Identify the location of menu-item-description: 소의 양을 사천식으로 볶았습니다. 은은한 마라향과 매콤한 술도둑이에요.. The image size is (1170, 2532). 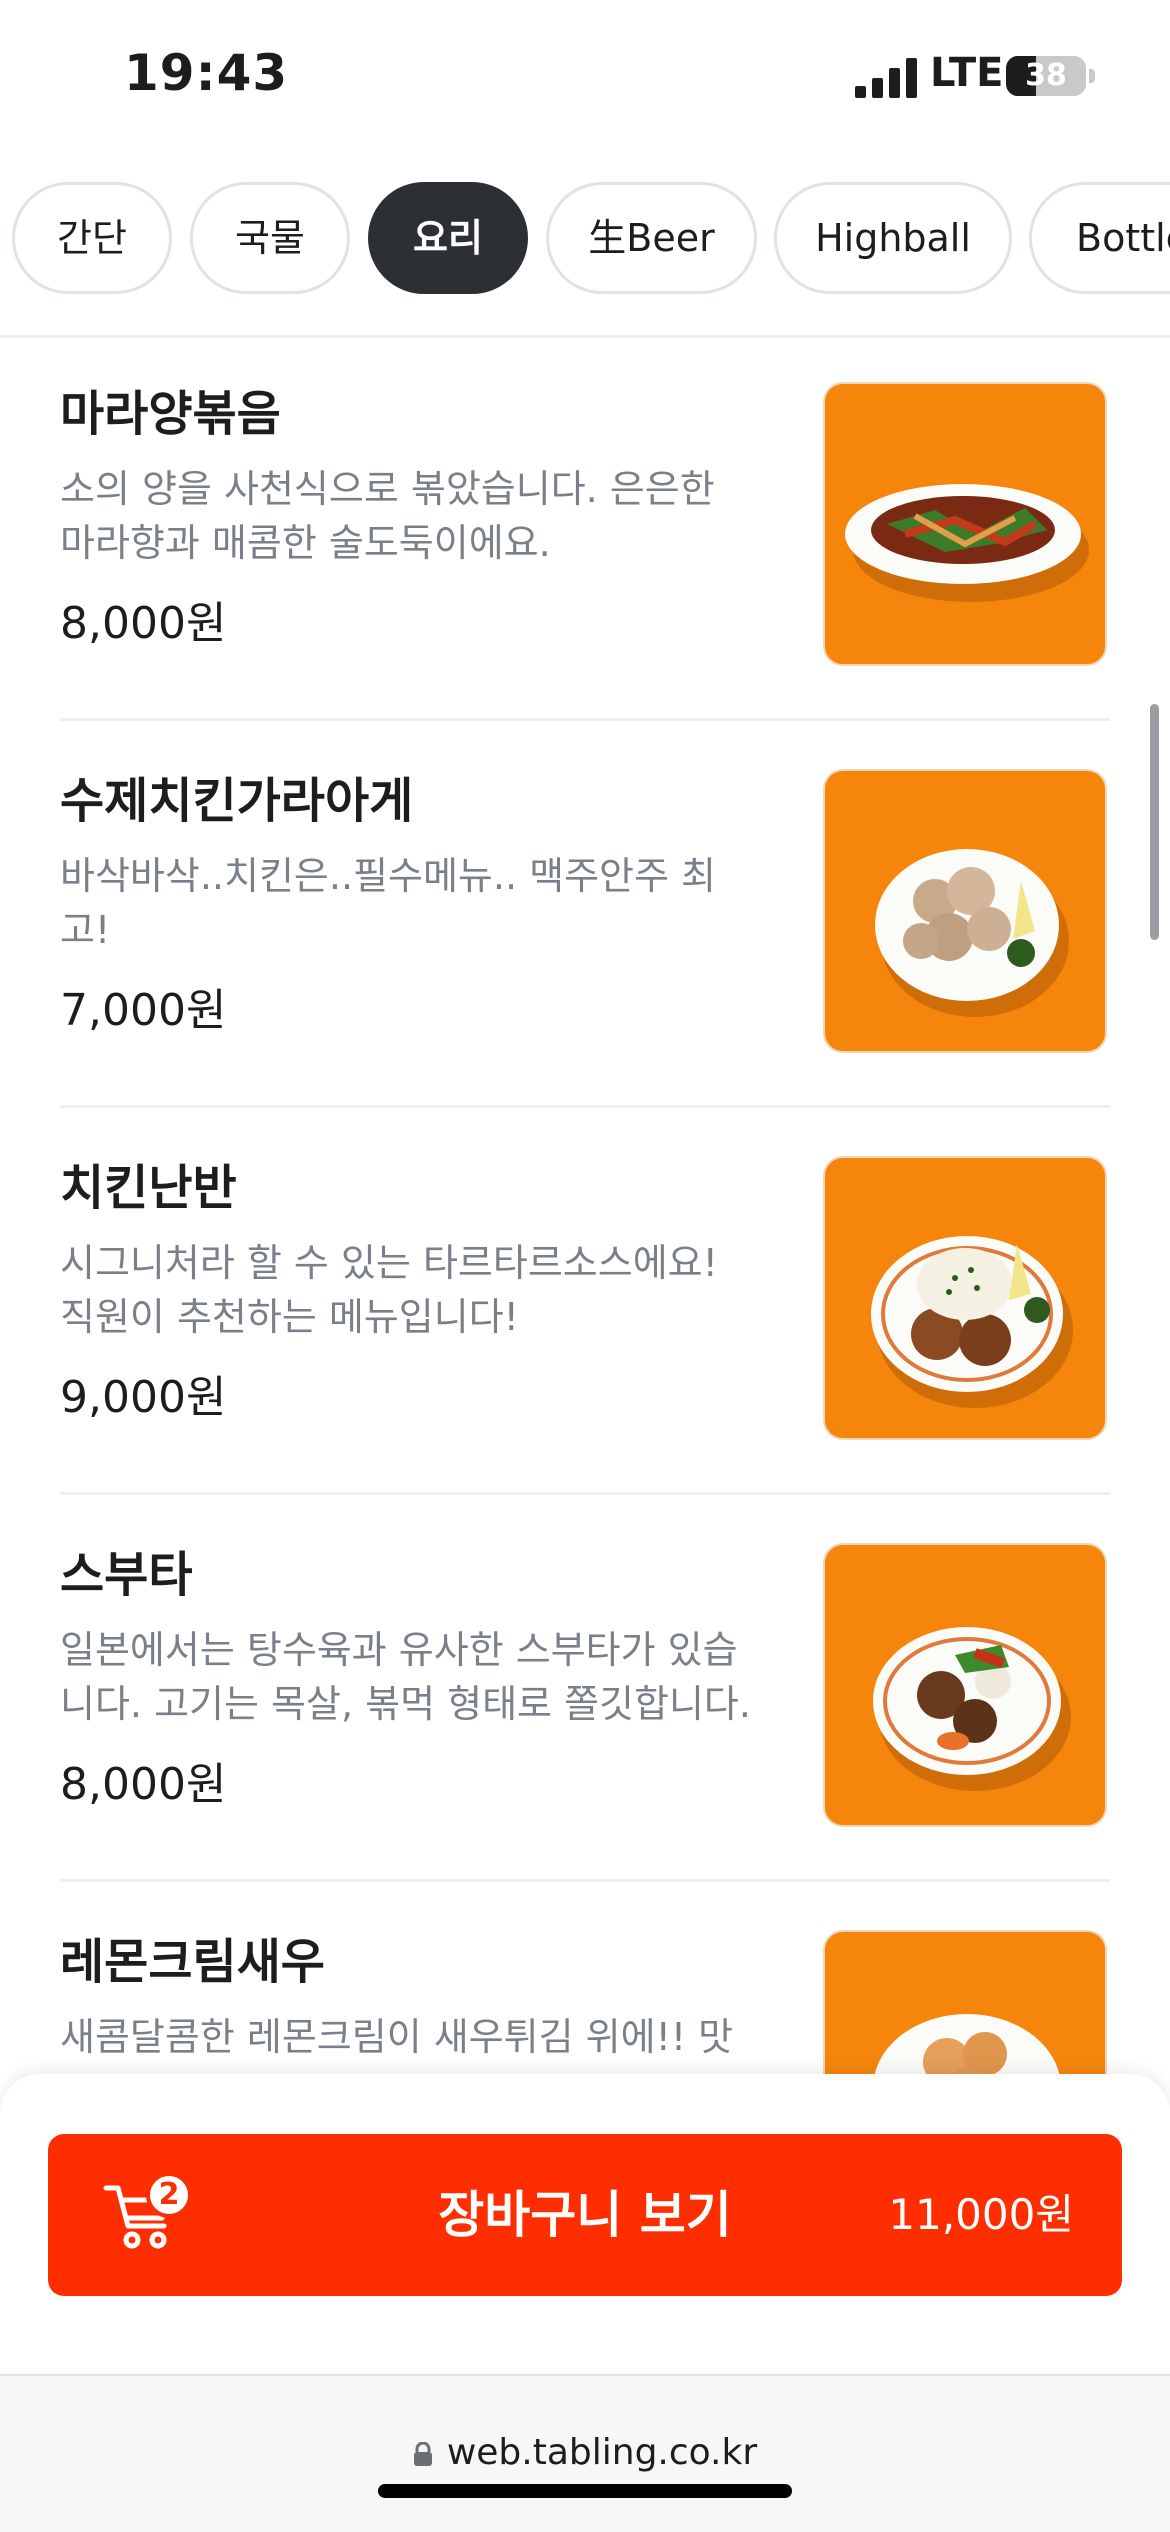
(410, 516).